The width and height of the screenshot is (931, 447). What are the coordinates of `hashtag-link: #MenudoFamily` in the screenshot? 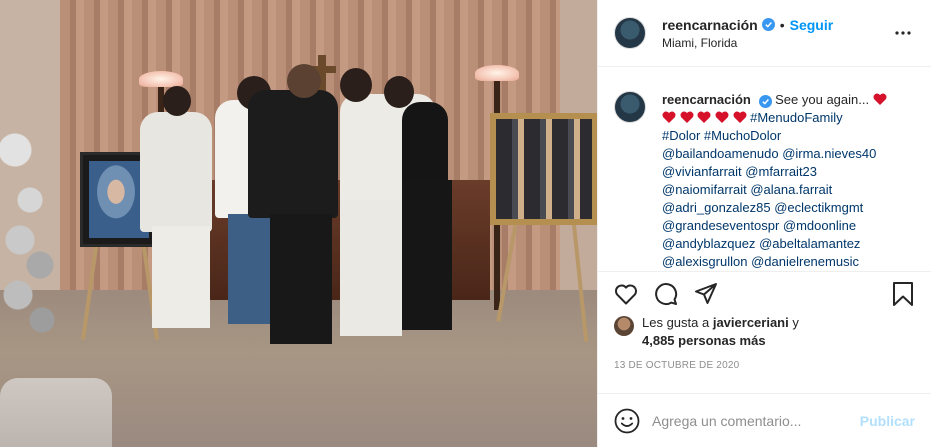 It's located at (796, 117).